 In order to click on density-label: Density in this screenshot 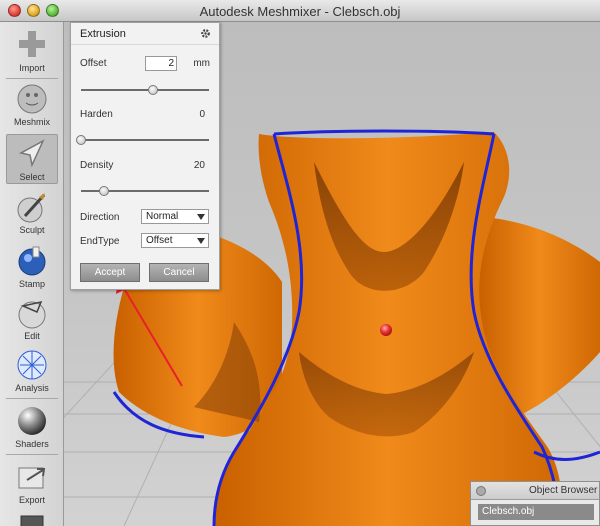, I will do `click(97, 165)`.